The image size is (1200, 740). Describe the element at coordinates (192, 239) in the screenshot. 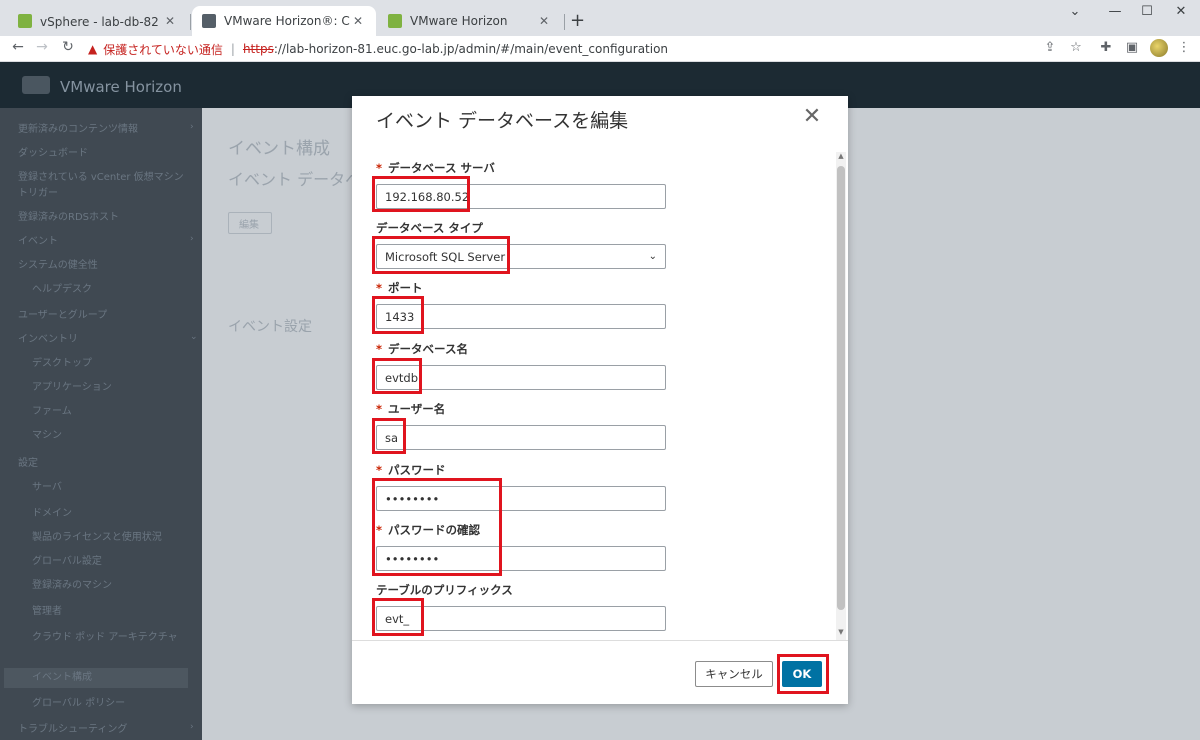

I see `chevron-icon: ›` at that location.